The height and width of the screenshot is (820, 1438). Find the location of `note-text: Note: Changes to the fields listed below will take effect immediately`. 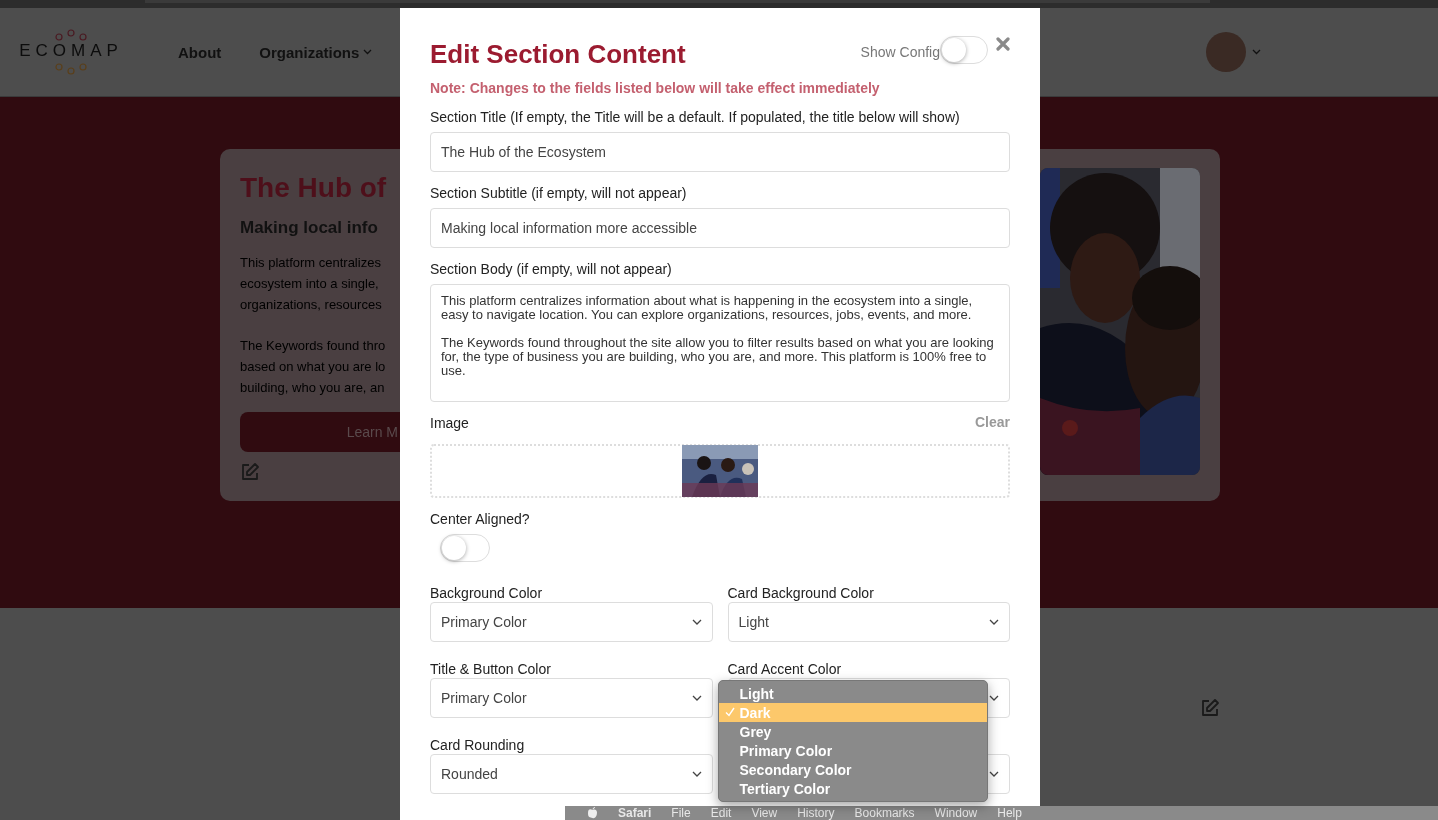

note-text: Note: Changes to the fields listed below will take effect immediately is located at coordinates (655, 88).